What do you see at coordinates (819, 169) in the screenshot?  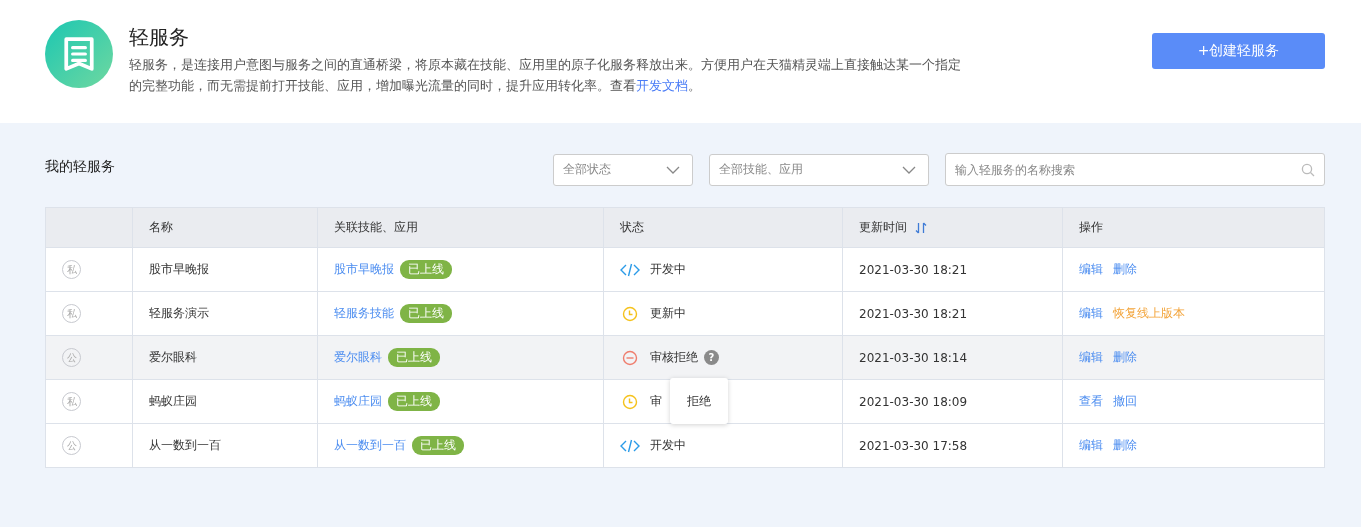 I see `filter-dropdown: 全部技能、应用` at bounding box center [819, 169].